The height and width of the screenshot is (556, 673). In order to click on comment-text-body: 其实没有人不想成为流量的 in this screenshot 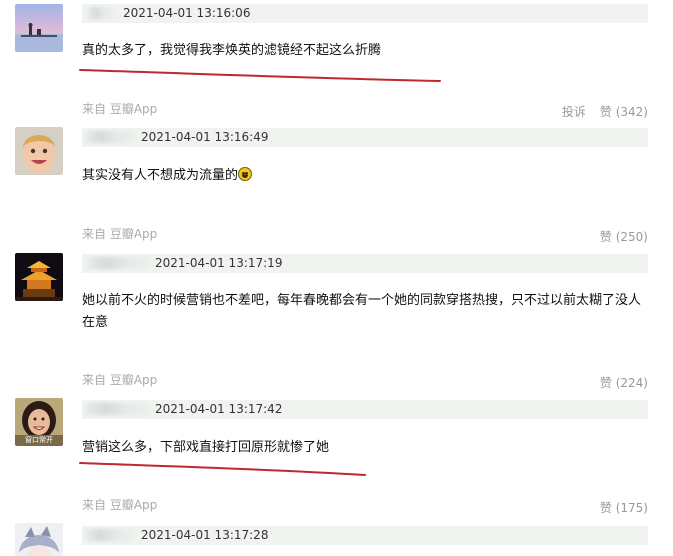, I will do `click(160, 175)`.